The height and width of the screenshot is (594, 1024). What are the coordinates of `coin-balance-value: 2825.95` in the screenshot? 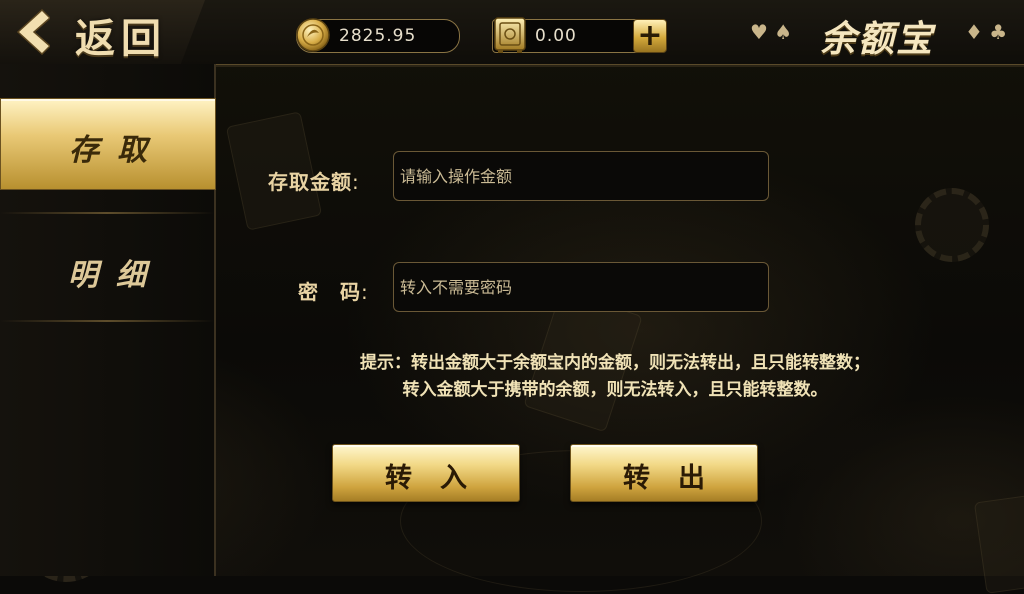 It's located at (378, 36).